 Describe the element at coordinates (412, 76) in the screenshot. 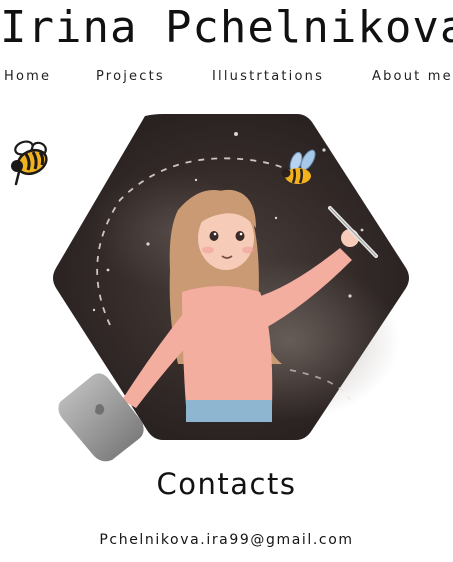

I see `nav-item-about-me: About me` at that location.